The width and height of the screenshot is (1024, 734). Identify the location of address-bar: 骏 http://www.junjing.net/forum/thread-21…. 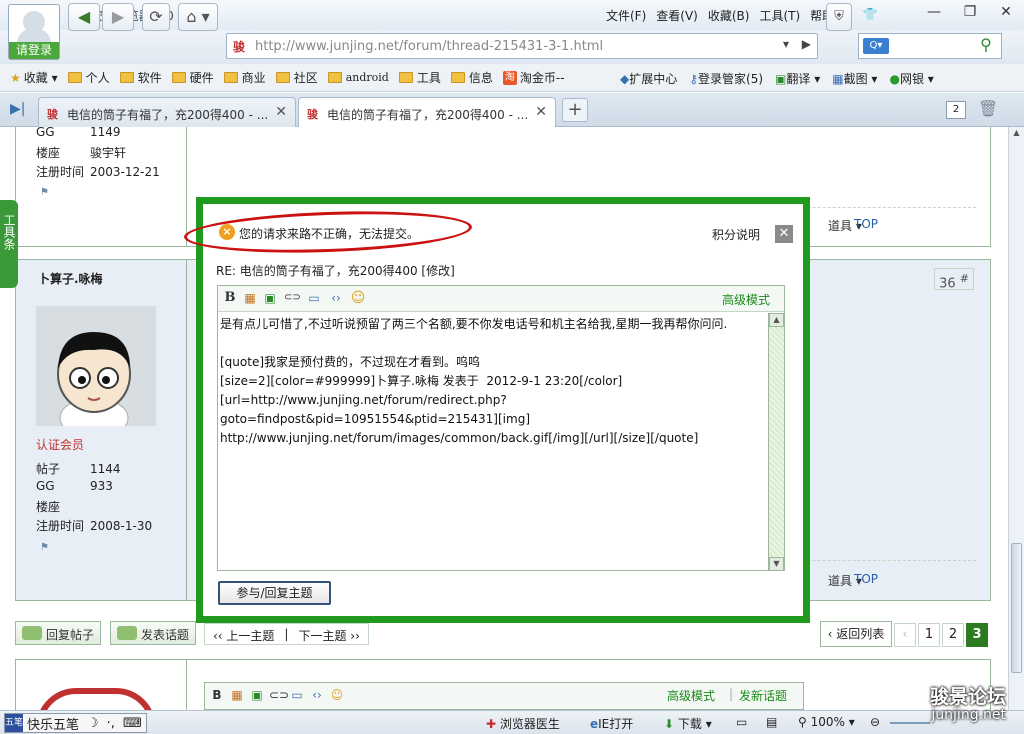
(522, 46).